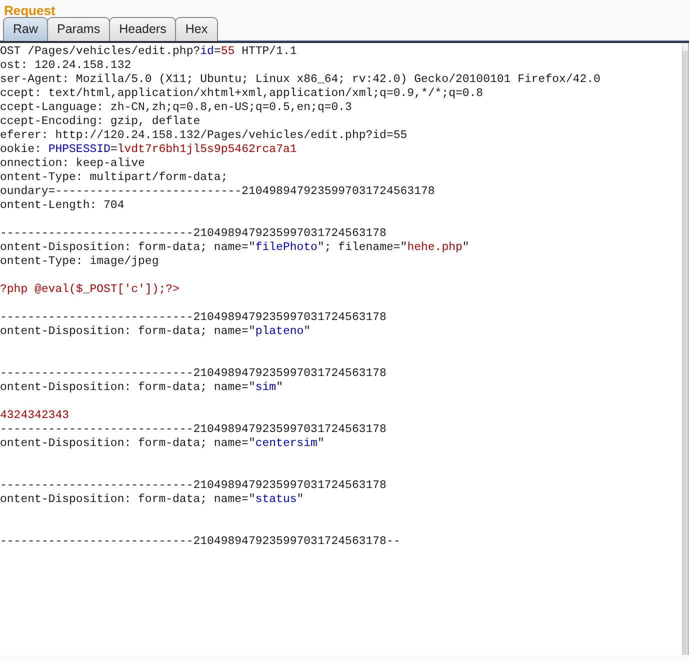 This screenshot has width=689, height=661. I want to click on code-line: 4324342343, so click(35, 415).